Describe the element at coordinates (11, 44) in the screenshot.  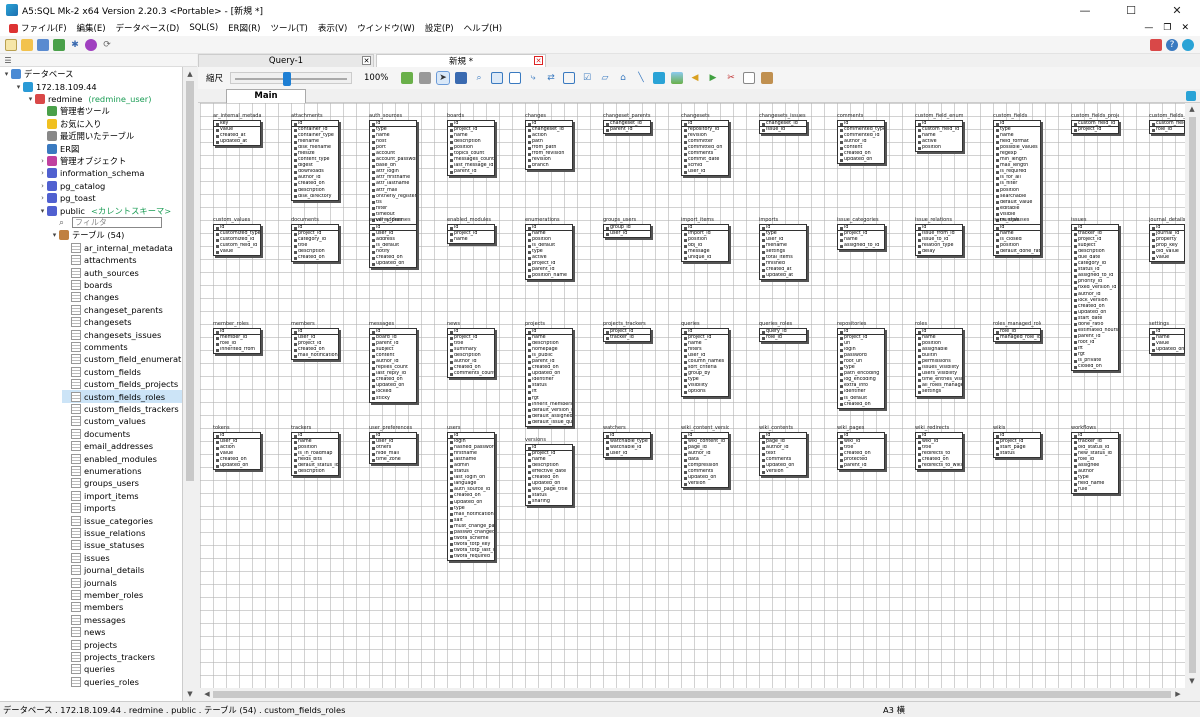
I see `new-file-icon` at that location.